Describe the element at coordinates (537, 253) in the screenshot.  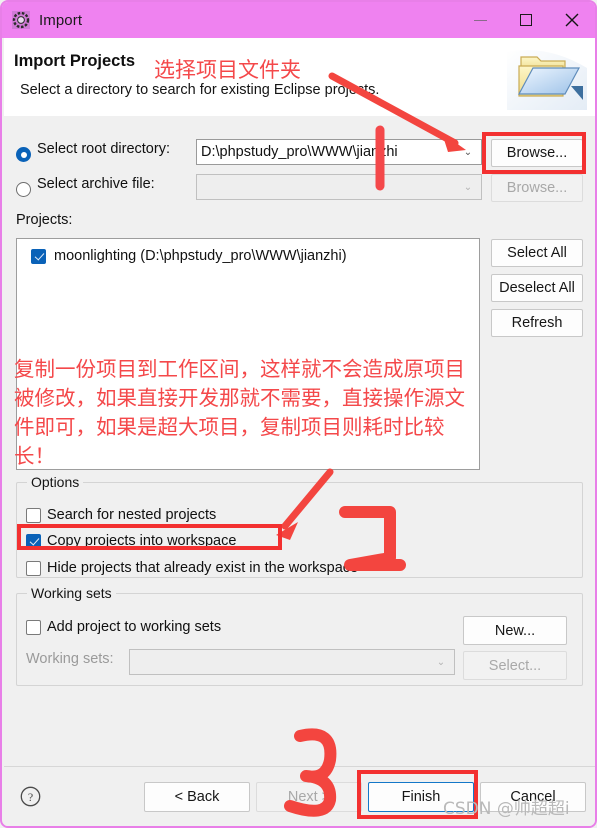
I see `select-all-button: Select All` at that location.